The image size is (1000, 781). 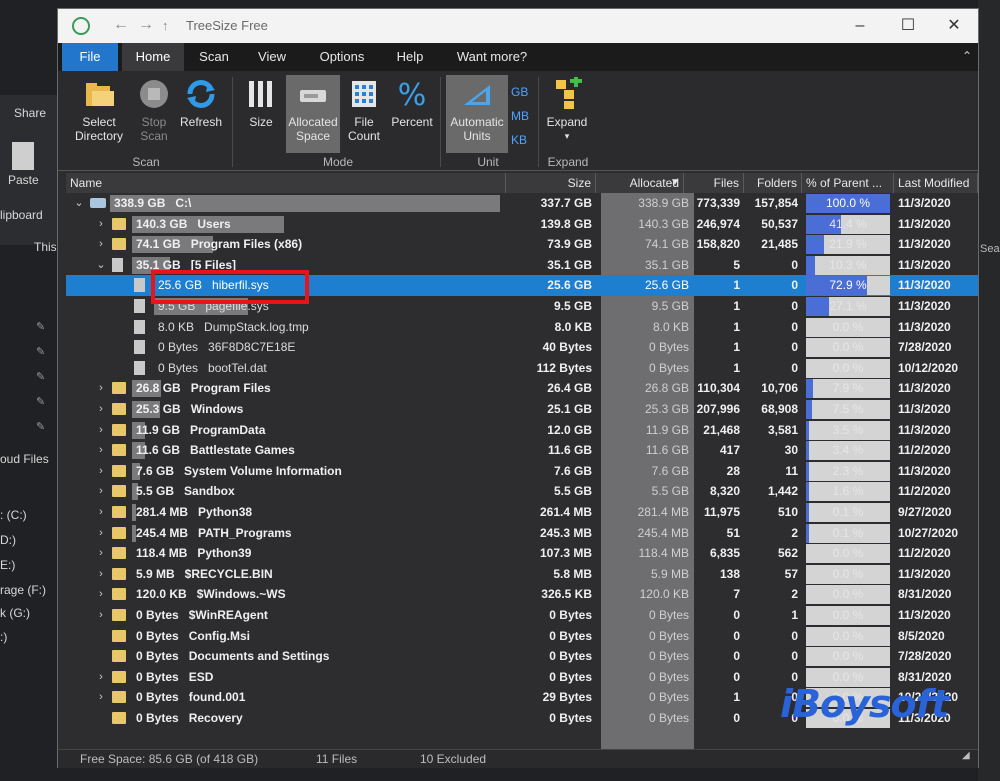 I want to click on explorer-nav-c: : (C:), so click(x=13, y=515).